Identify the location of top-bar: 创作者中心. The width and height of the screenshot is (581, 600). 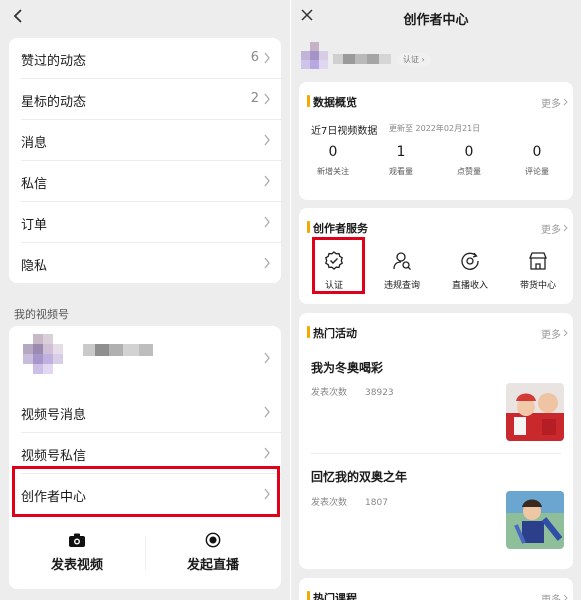
(436, 17).